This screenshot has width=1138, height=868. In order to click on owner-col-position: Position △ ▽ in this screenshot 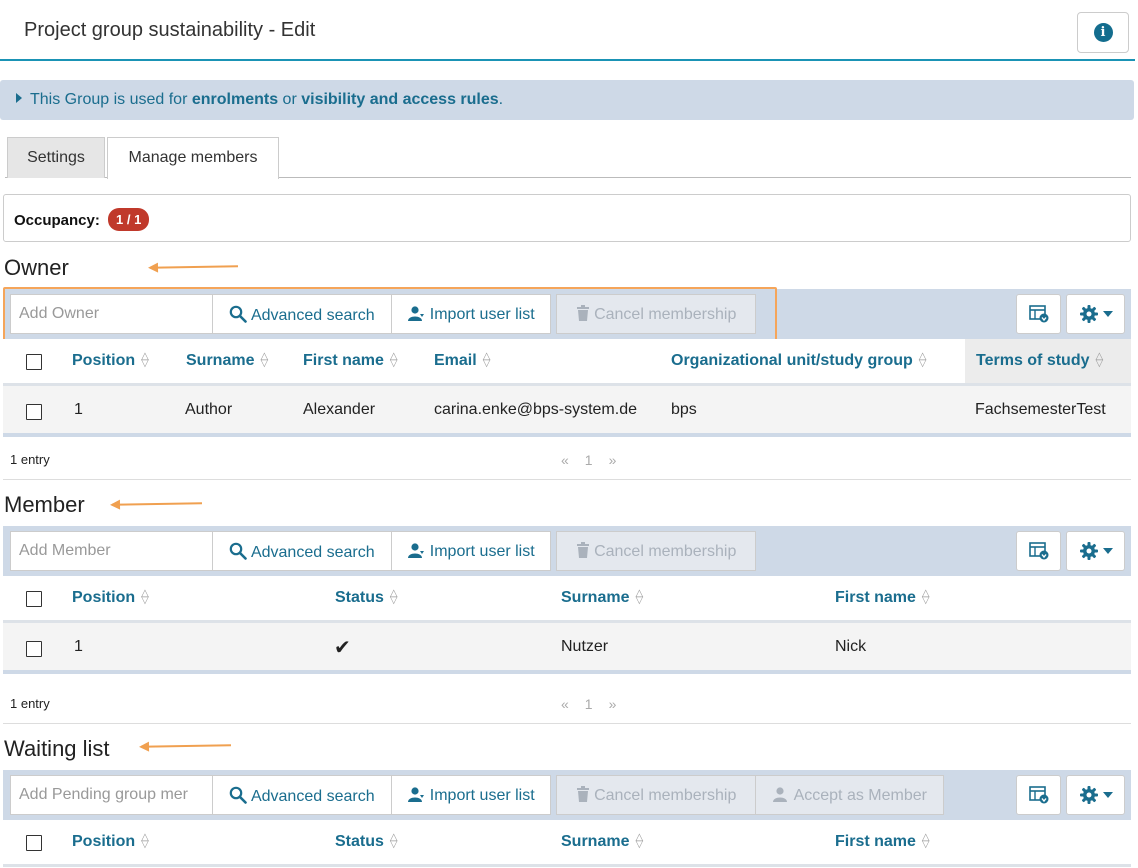, I will do `click(110, 361)`.